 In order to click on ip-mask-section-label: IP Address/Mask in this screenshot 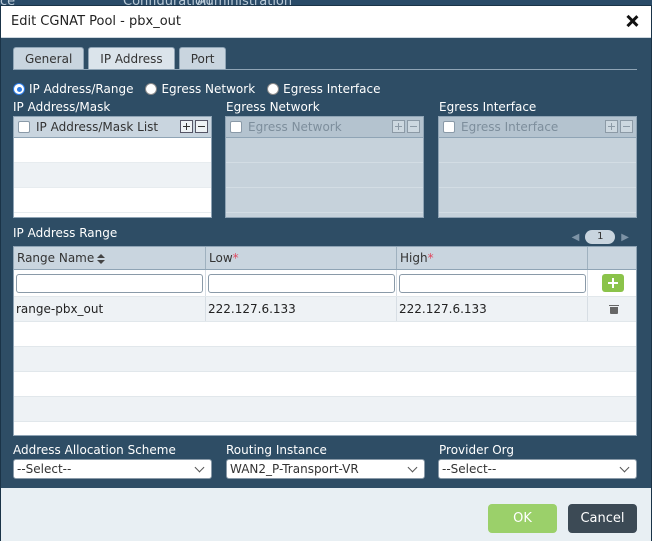, I will do `click(62, 107)`.